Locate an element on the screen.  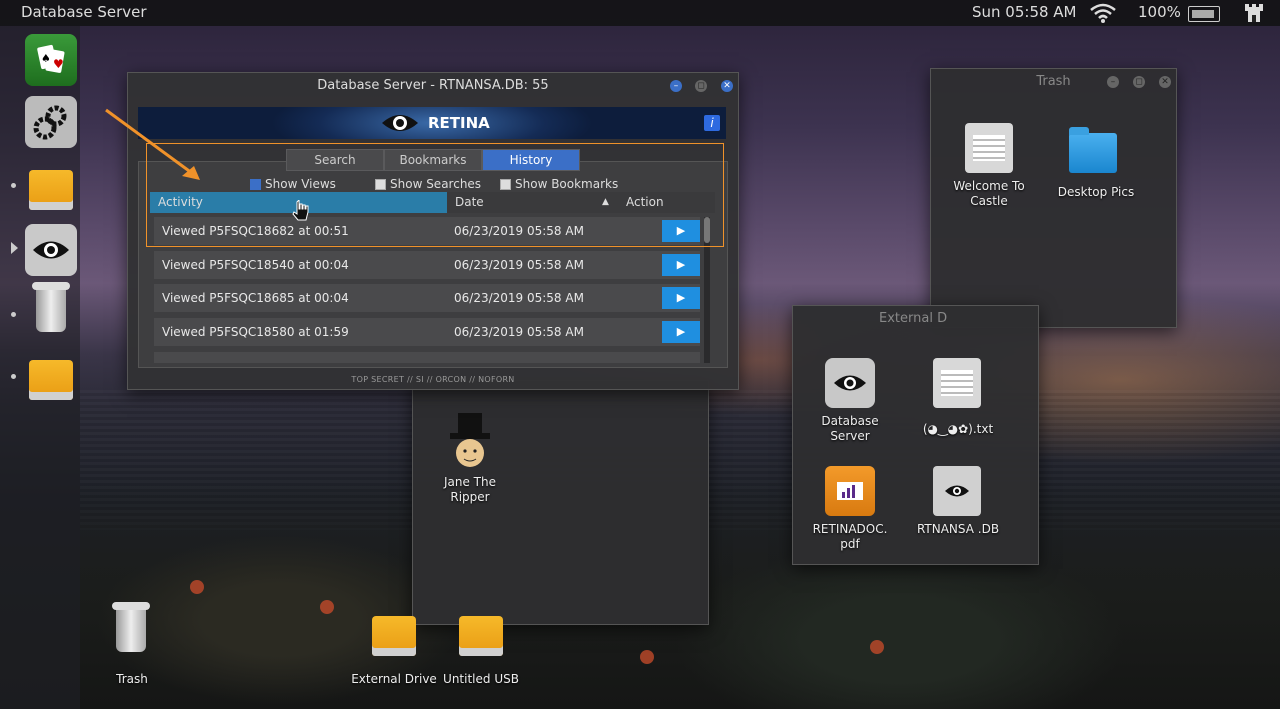
desktop-external-drive-icon is located at coordinates (394, 636).